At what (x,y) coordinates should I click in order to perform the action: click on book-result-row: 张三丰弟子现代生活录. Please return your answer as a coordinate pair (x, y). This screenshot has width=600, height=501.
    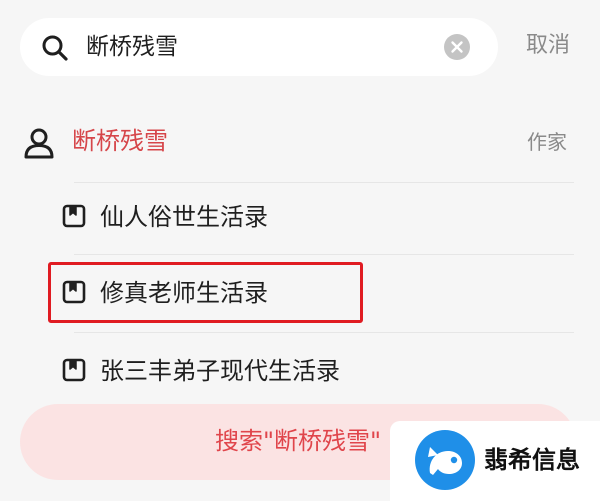
    Looking at the image, I should click on (300, 371).